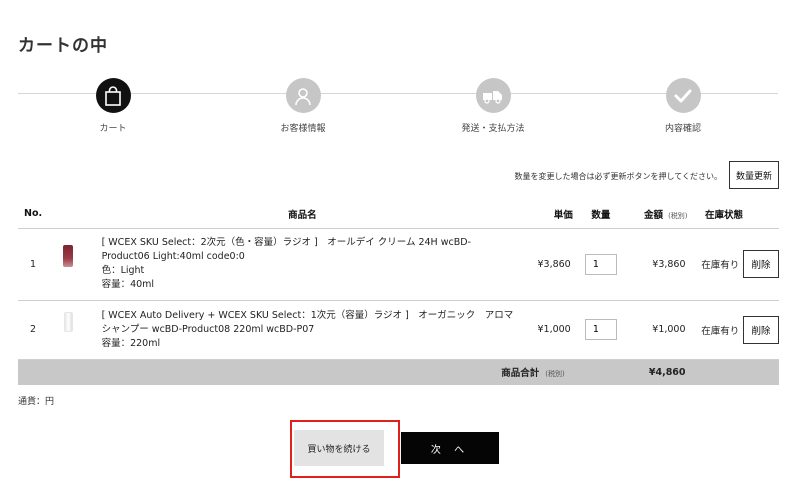  Describe the element at coordinates (520, 374) in the screenshot. I see `total-label: 商品合計` at that location.